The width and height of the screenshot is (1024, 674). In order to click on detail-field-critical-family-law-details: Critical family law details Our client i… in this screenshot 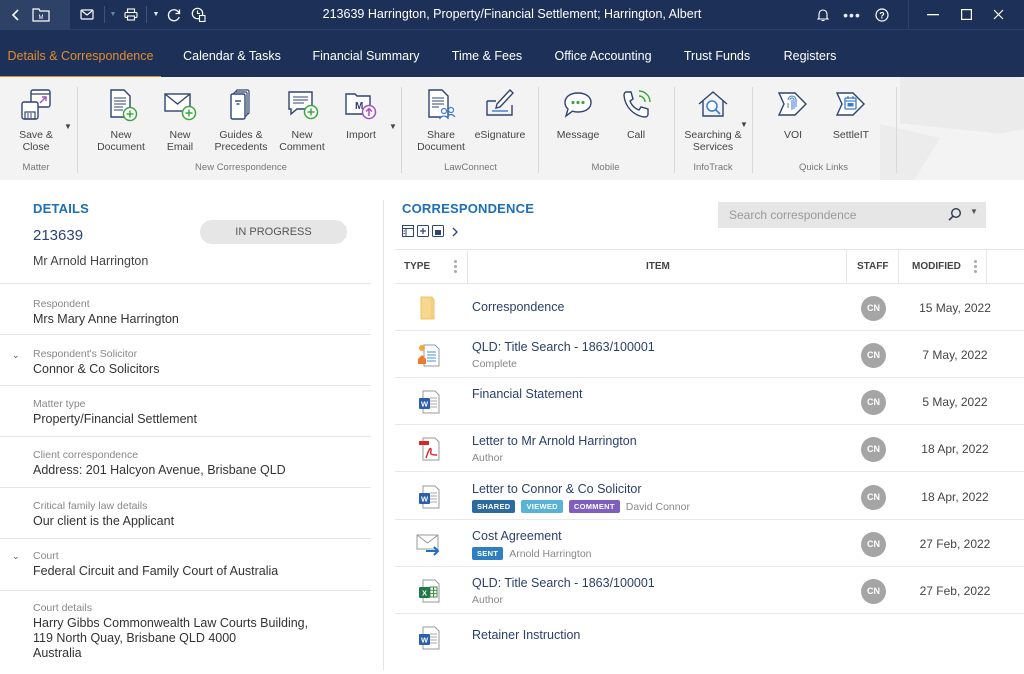, I will do `click(185, 512)`.